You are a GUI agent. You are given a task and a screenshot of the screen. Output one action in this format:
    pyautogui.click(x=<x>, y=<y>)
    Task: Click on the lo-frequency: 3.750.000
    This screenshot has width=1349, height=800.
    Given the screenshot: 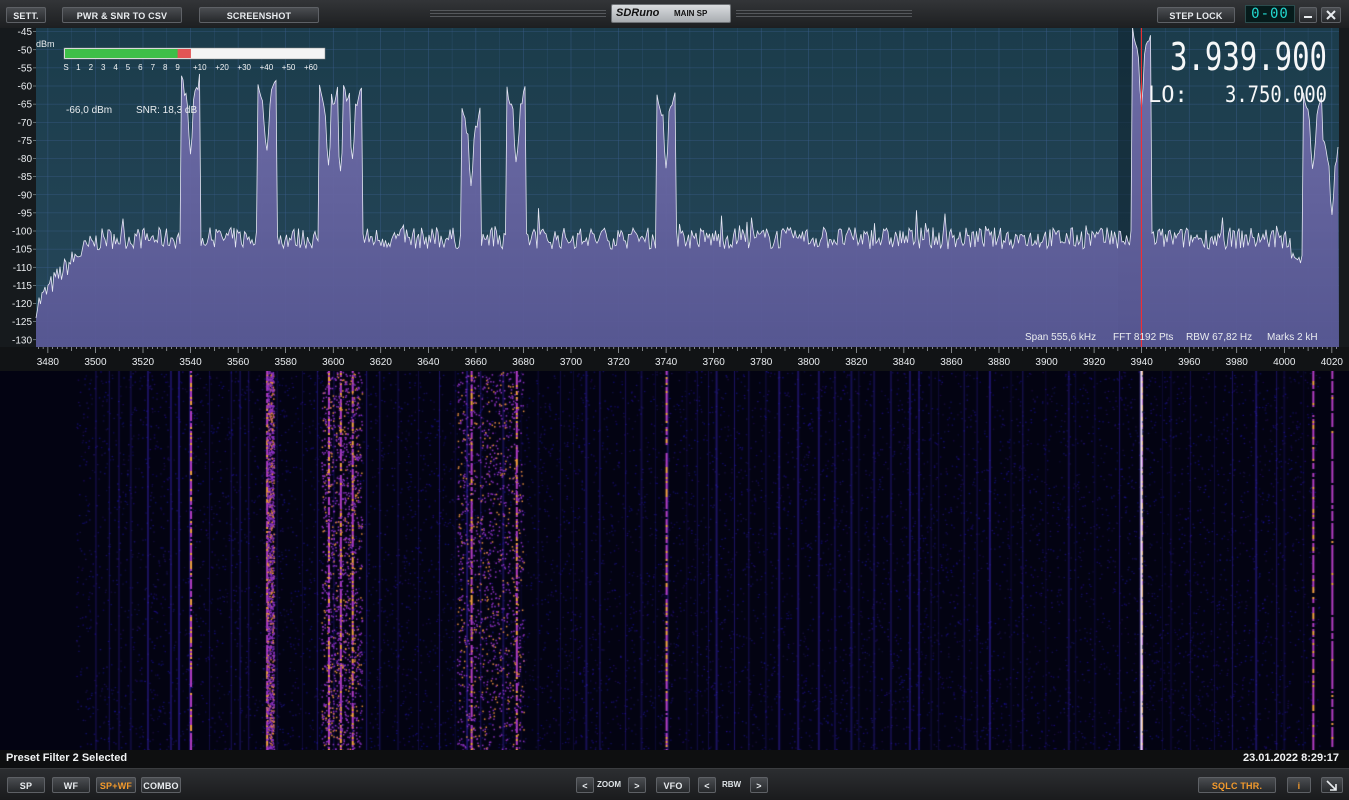 What is the action you would take?
    pyautogui.click(x=1276, y=95)
    